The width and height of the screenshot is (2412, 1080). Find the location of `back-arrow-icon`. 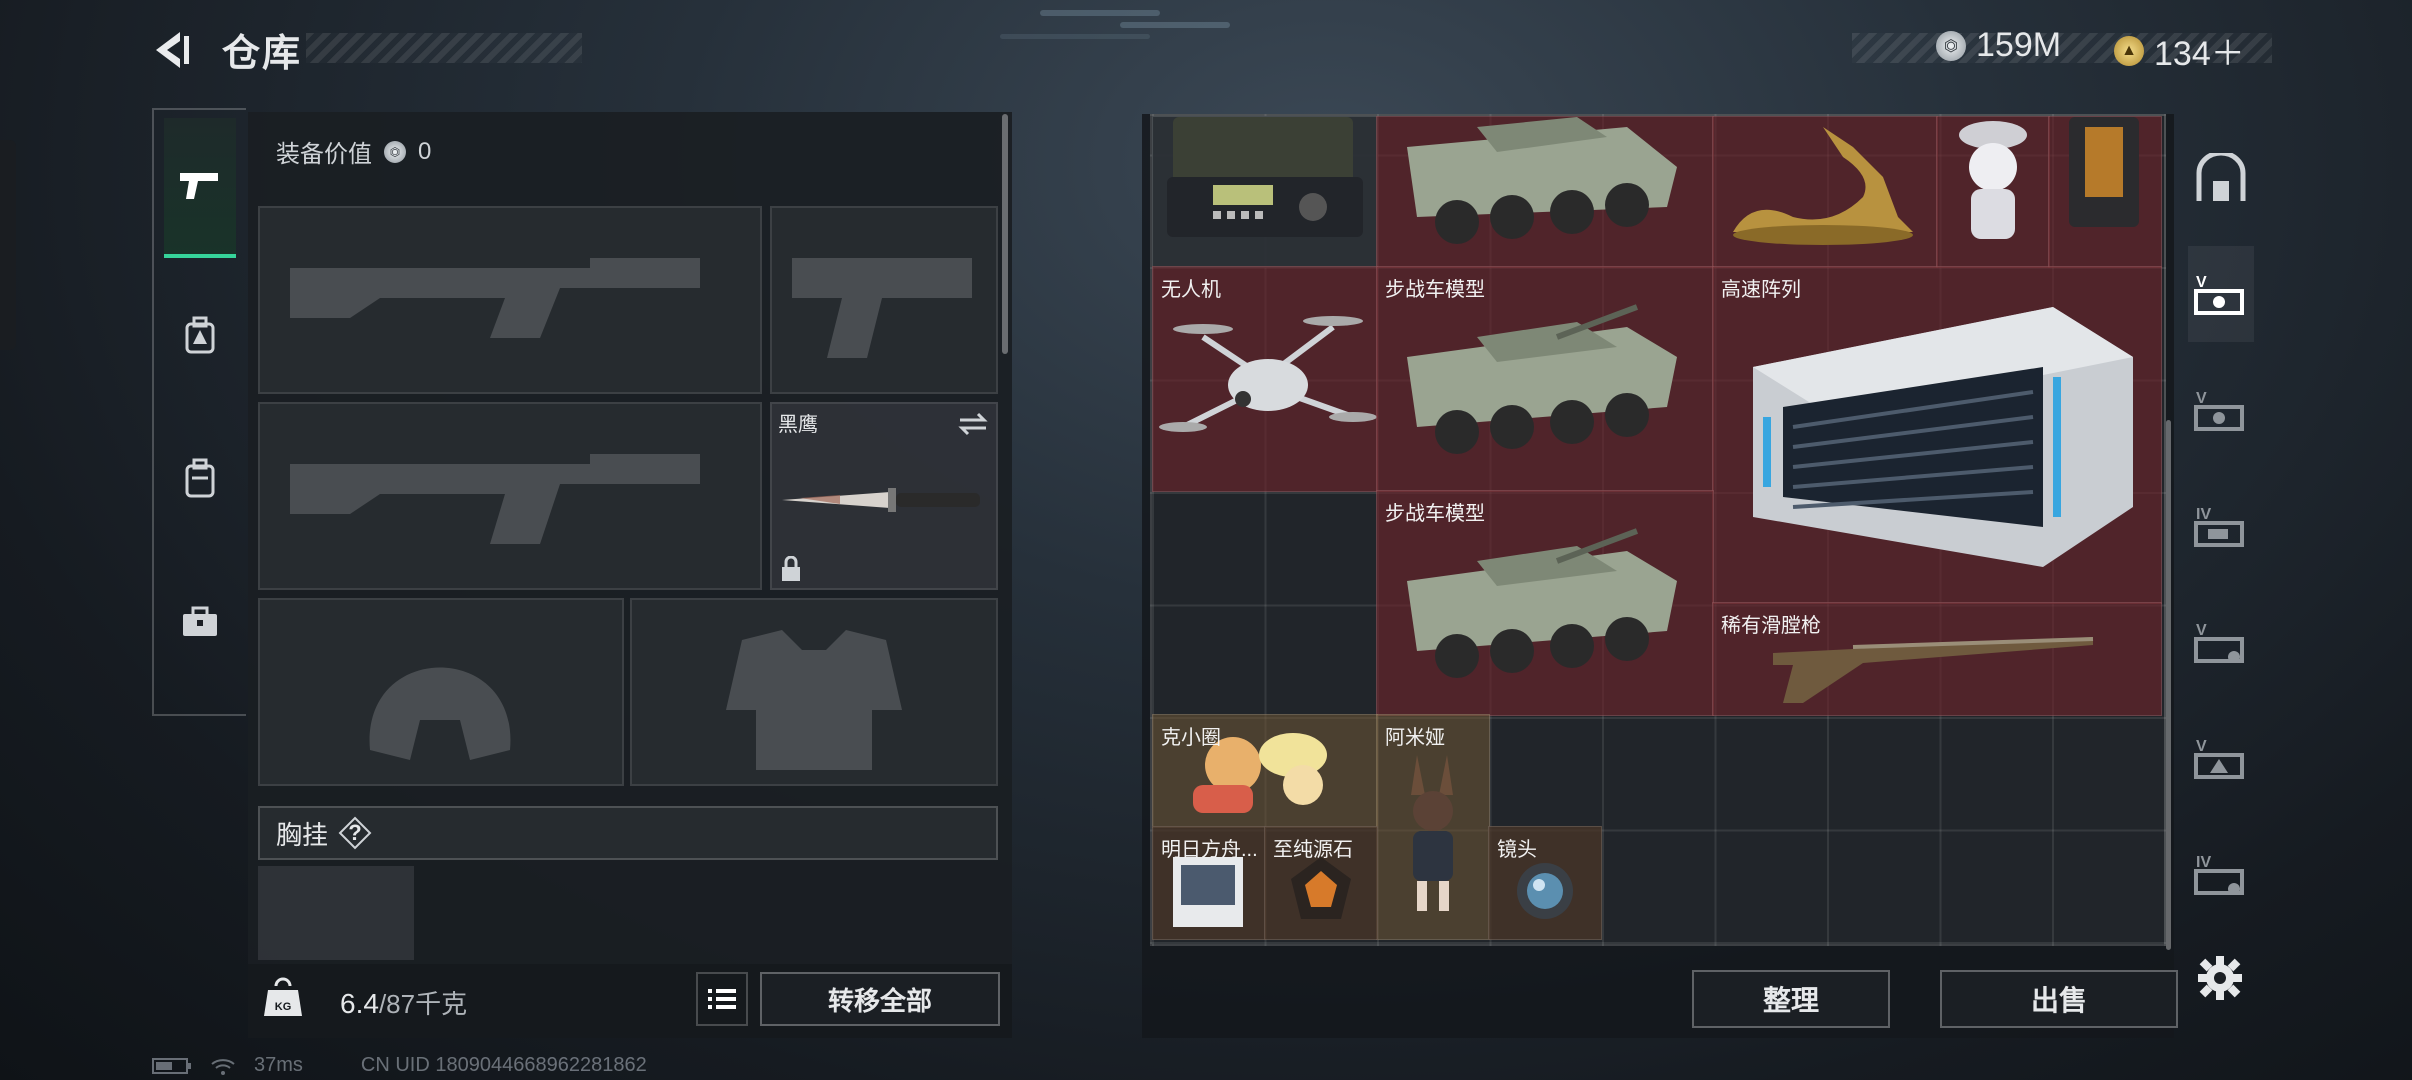

back-arrow-icon is located at coordinates (172, 50).